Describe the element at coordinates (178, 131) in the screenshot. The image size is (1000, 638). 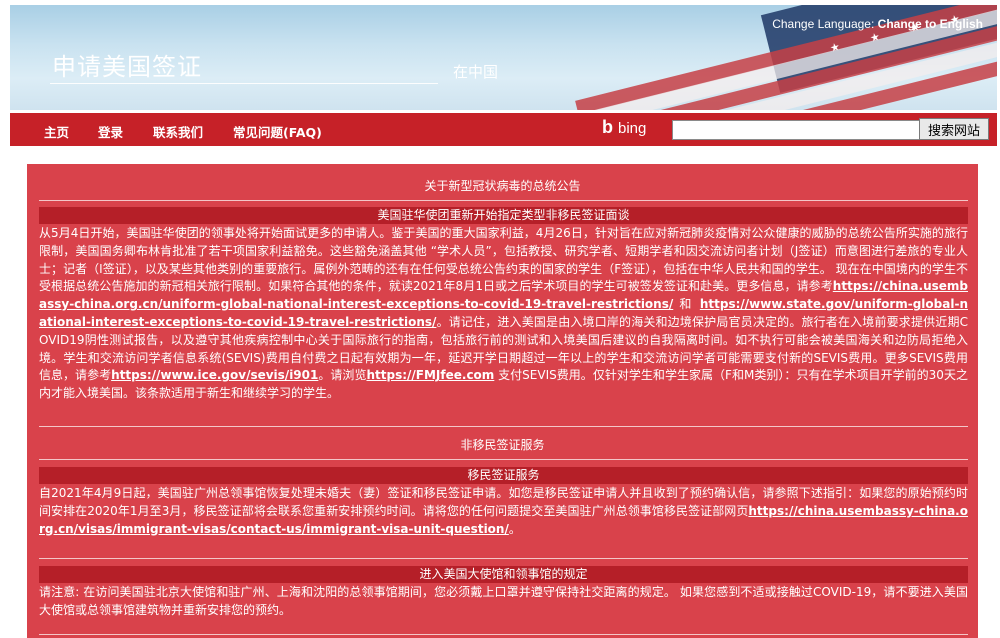
I see `nav-item-contact: 联系我们` at that location.